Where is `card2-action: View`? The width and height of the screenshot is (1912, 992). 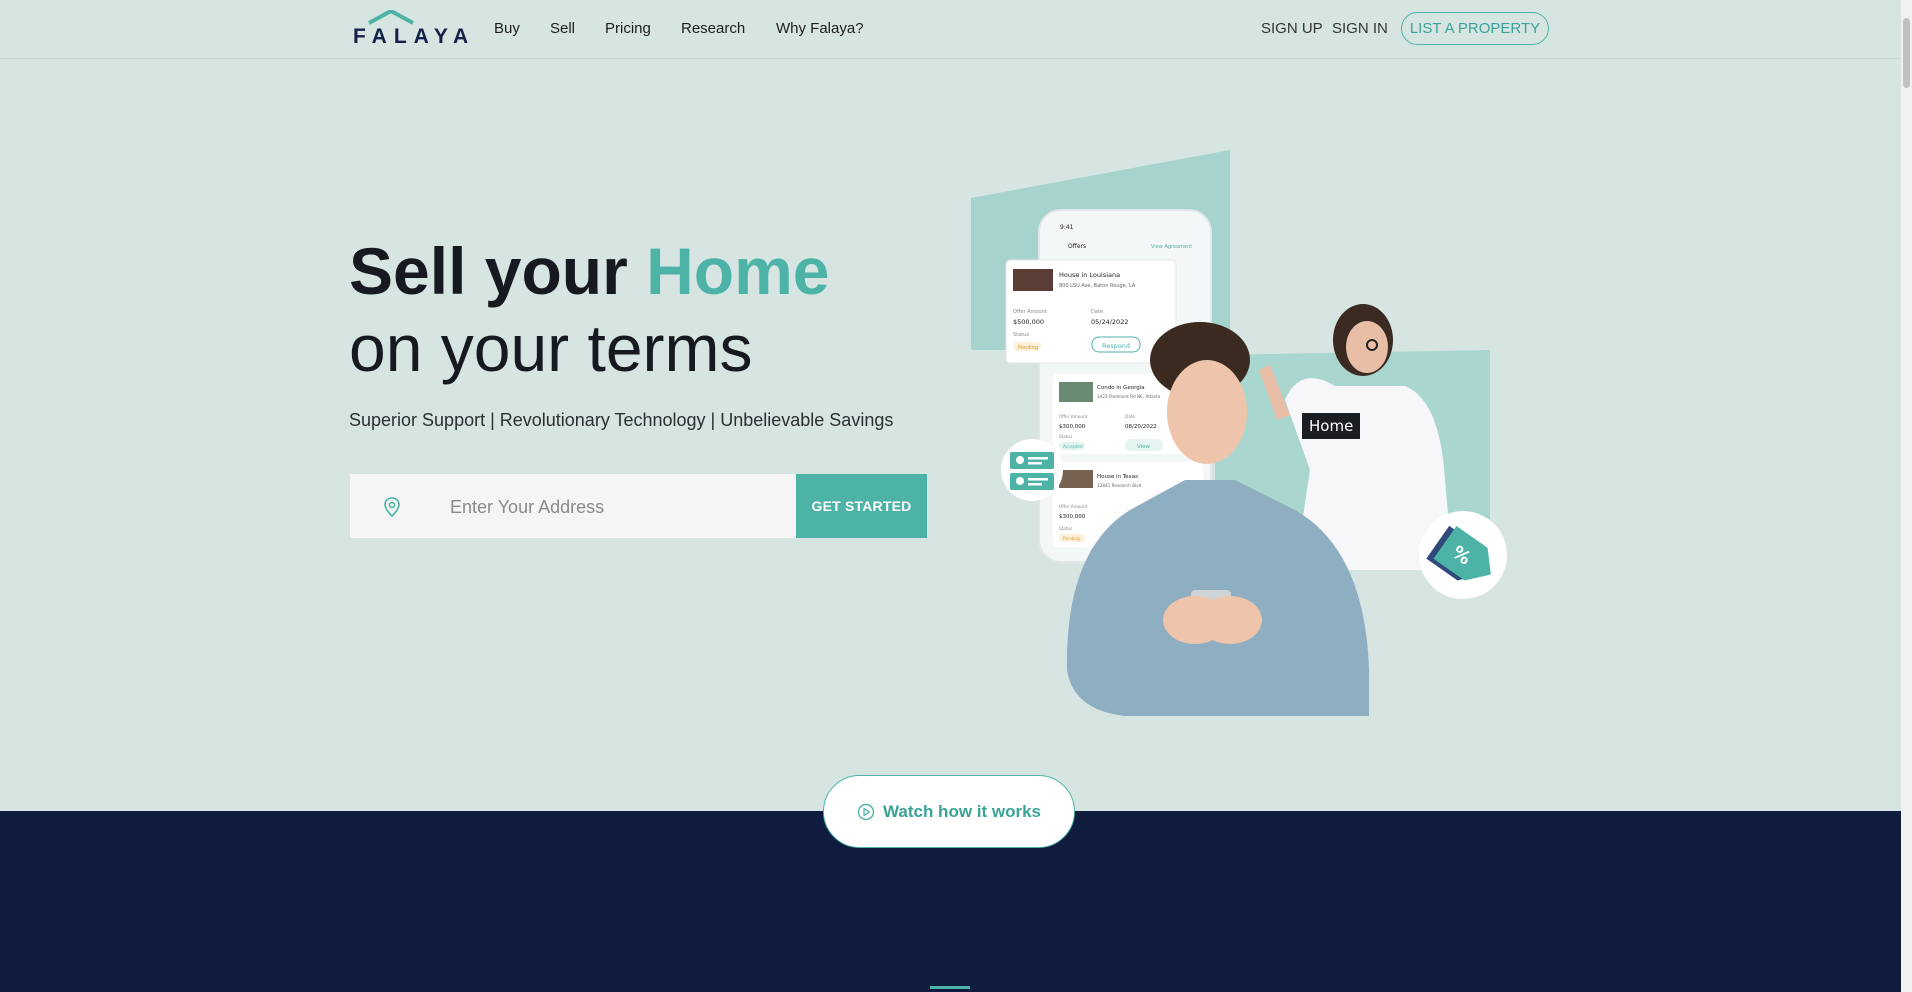
card2-action: View is located at coordinates (1144, 447).